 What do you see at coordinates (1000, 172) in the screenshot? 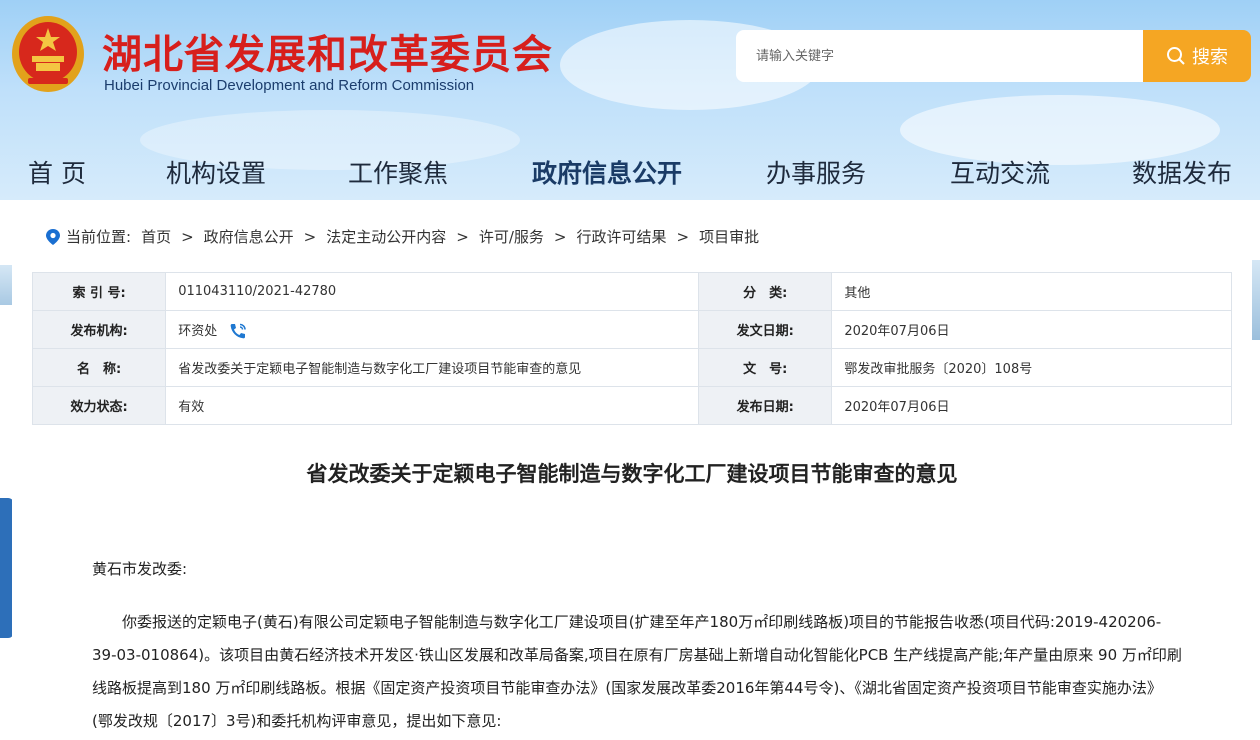
I see `nav-interaction: 互动交流` at bounding box center [1000, 172].